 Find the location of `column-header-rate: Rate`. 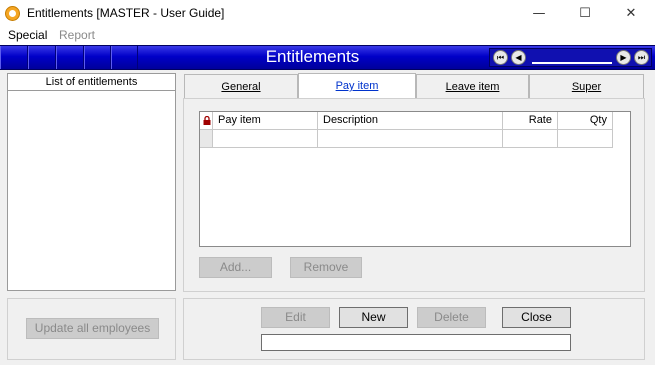

column-header-rate: Rate is located at coordinates (530, 121).